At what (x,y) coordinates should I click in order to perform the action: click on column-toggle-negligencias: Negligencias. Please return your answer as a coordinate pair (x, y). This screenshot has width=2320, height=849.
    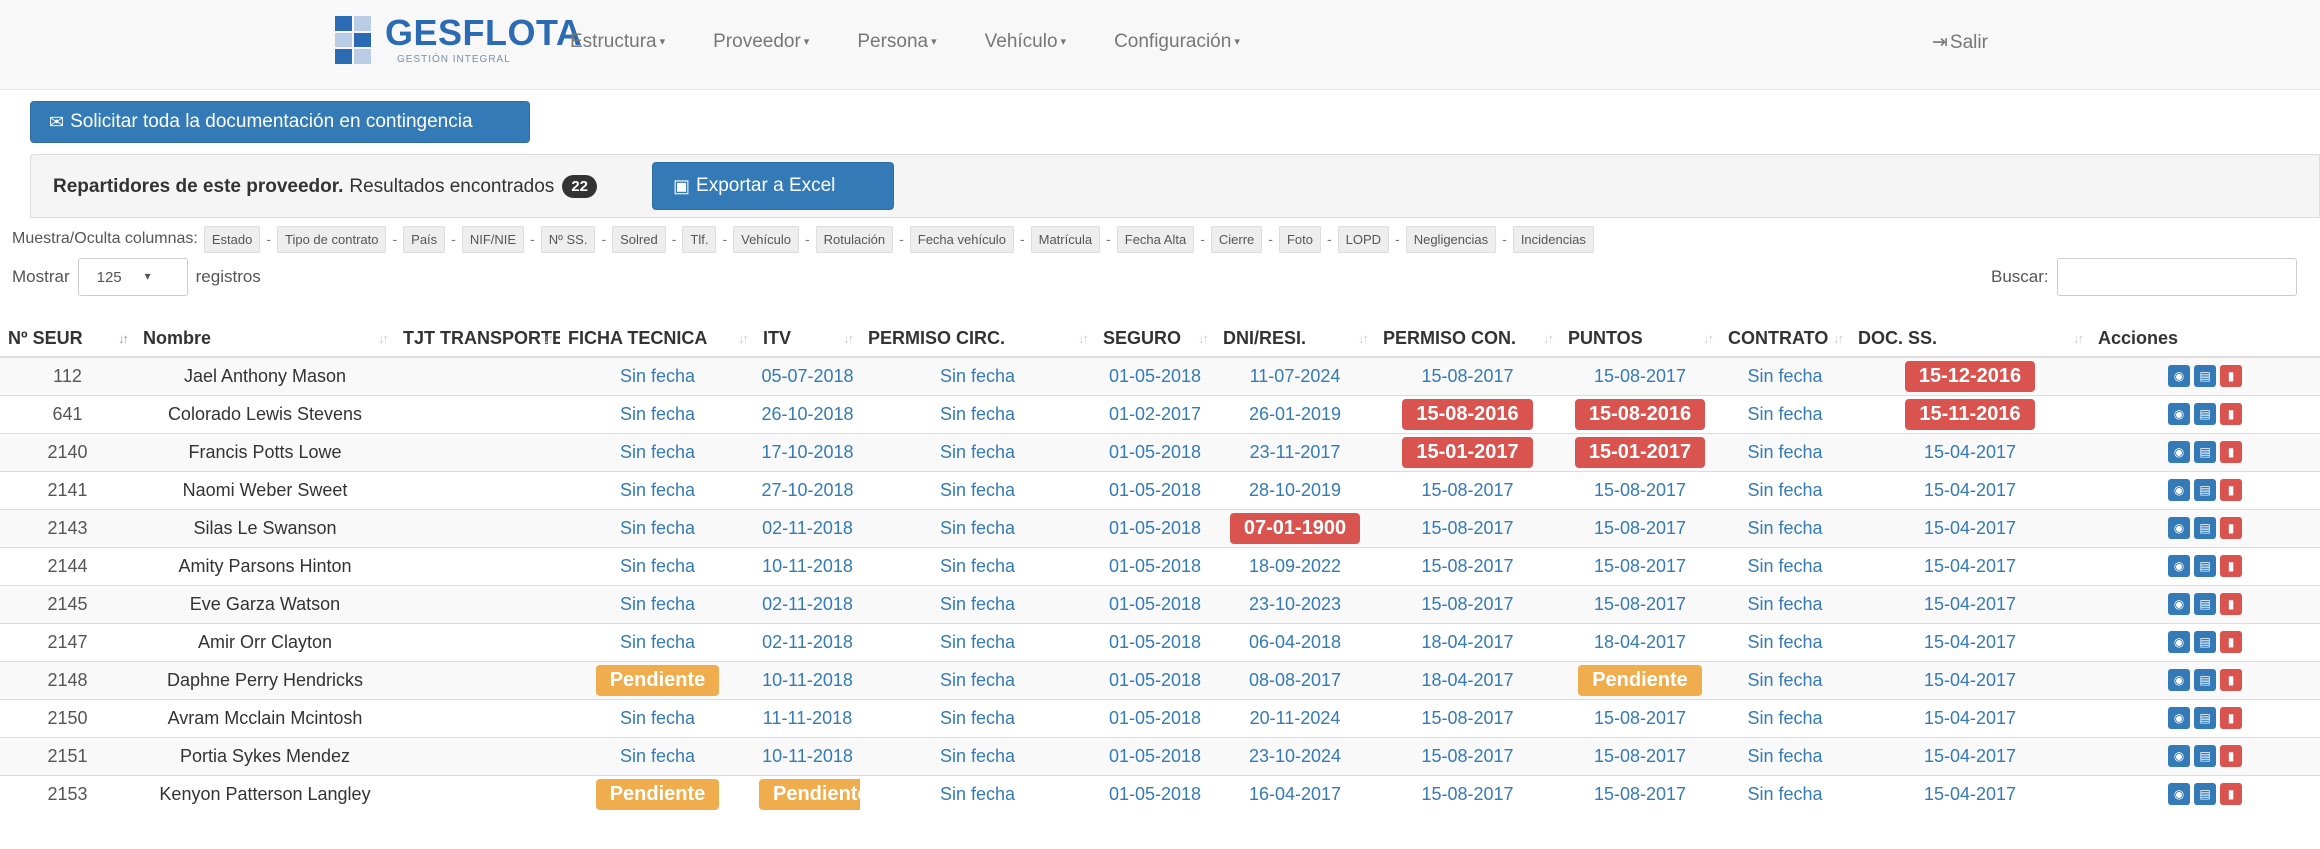
    Looking at the image, I should click on (1451, 239).